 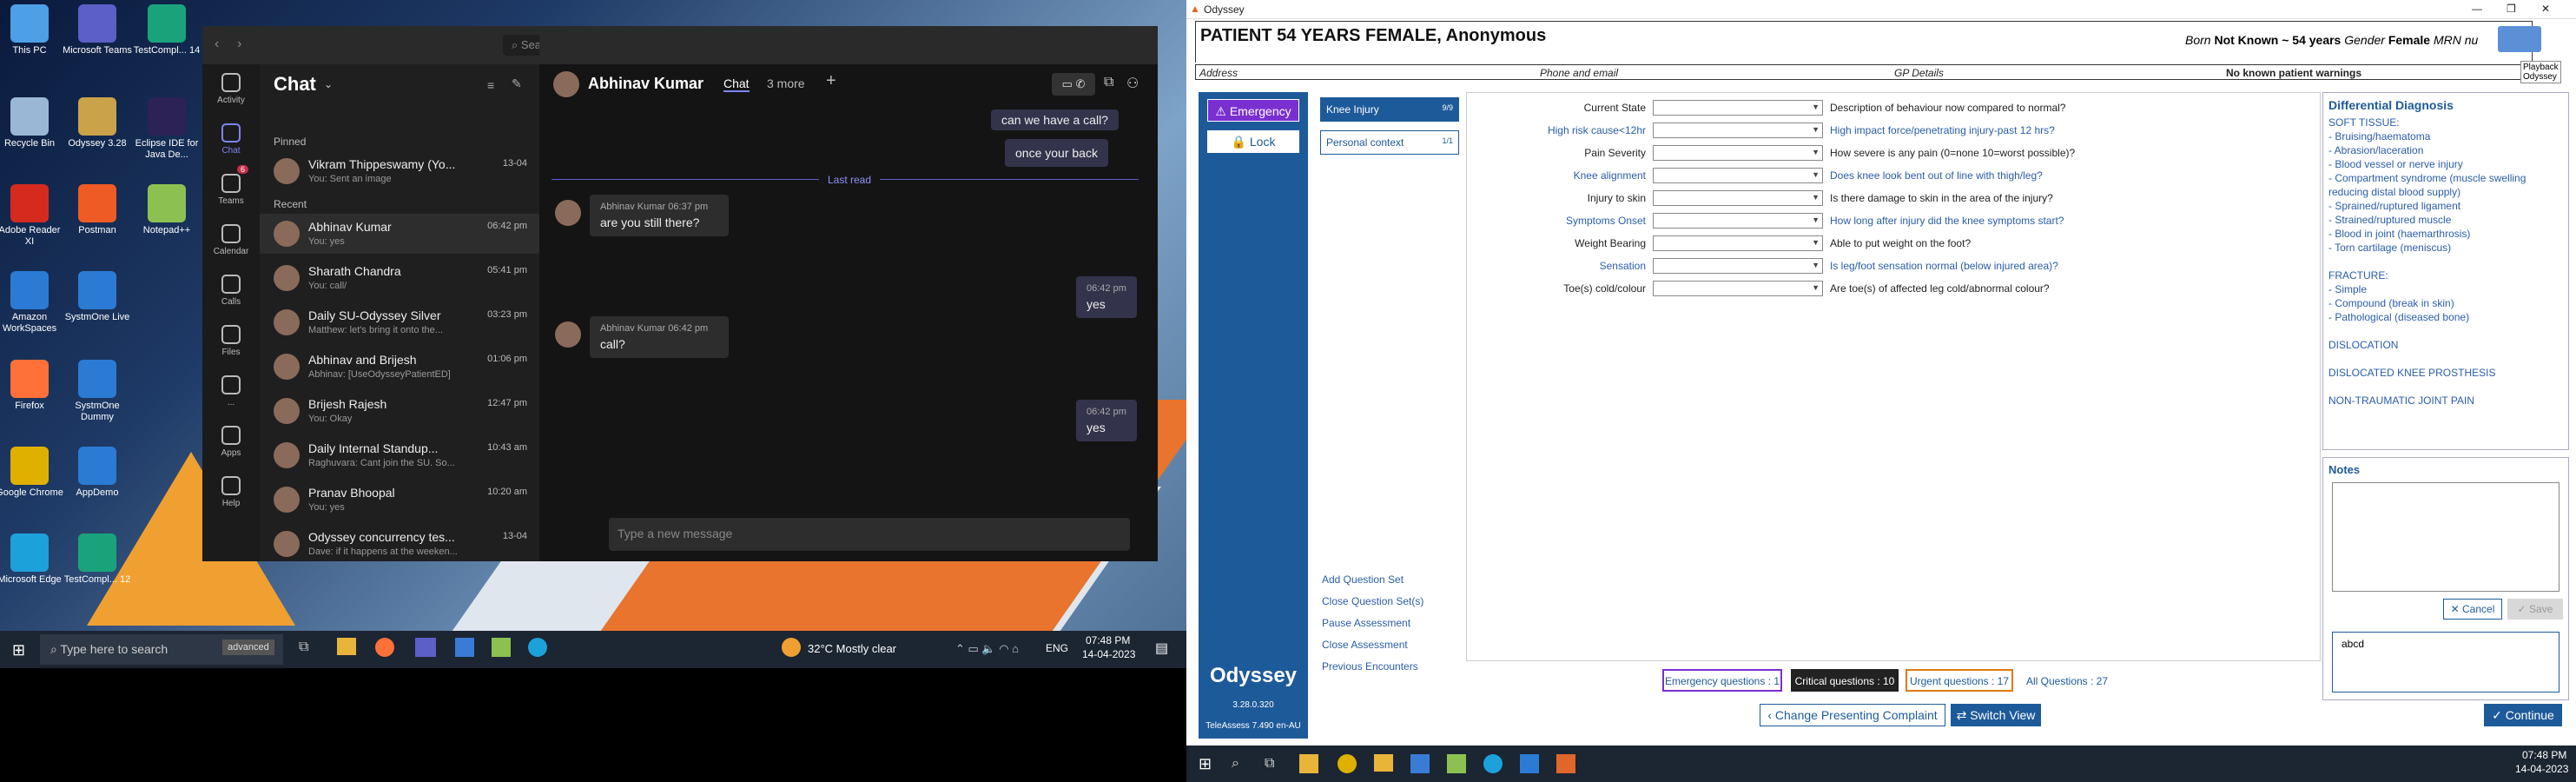 I want to click on rail-item-teams: Teams, so click(x=231, y=190).